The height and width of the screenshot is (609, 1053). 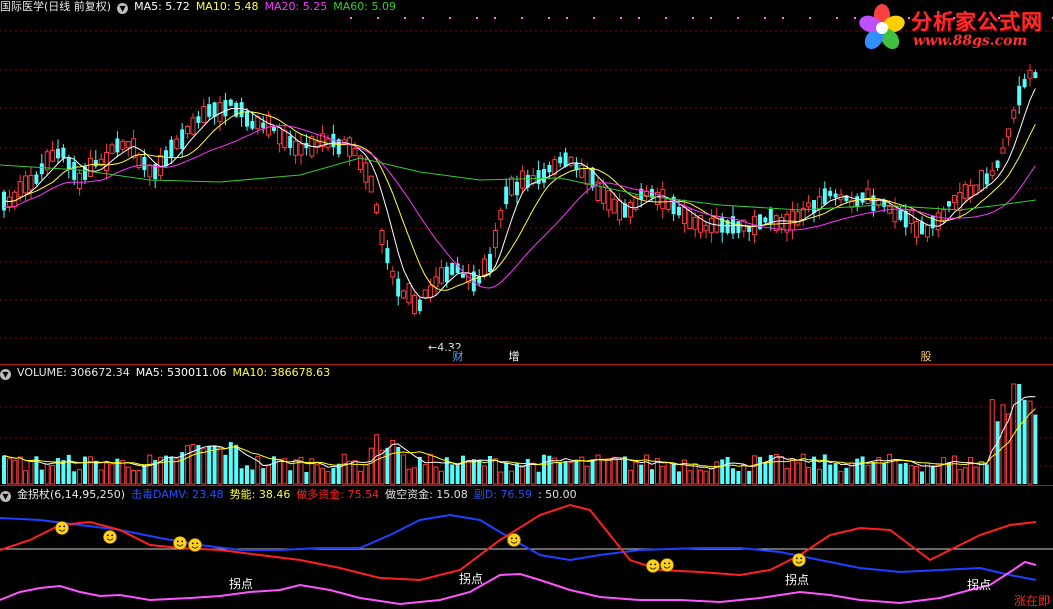 I want to click on indicator-value: 做空资金: 15.08, so click(x=426, y=494).